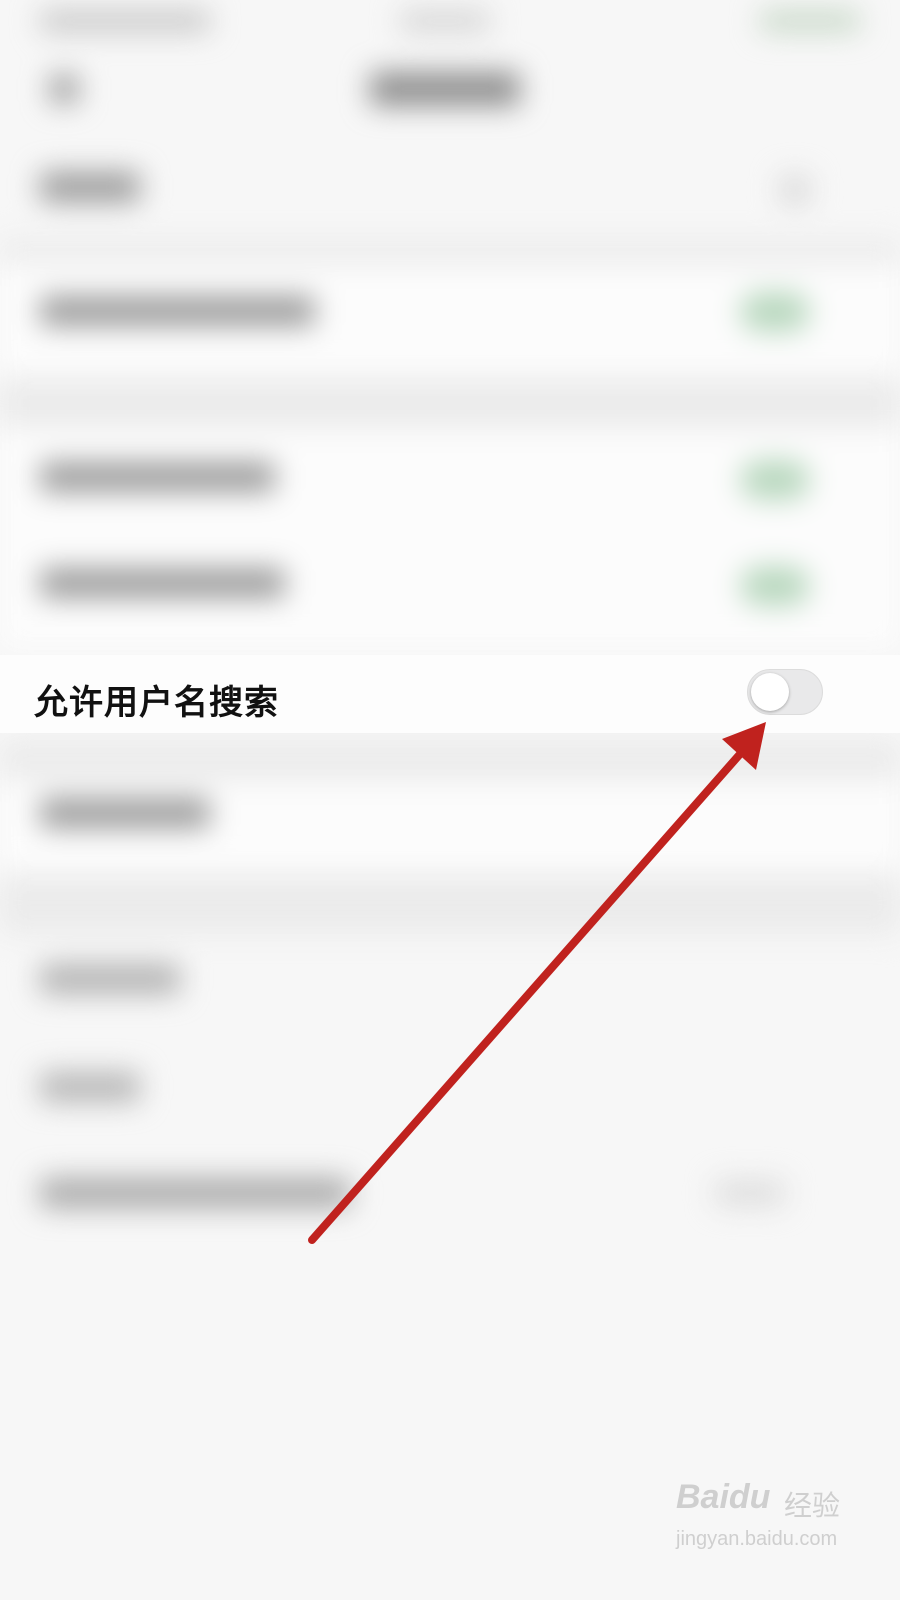  What do you see at coordinates (64, 89) in the screenshot?
I see `back-icon` at bounding box center [64, 89].